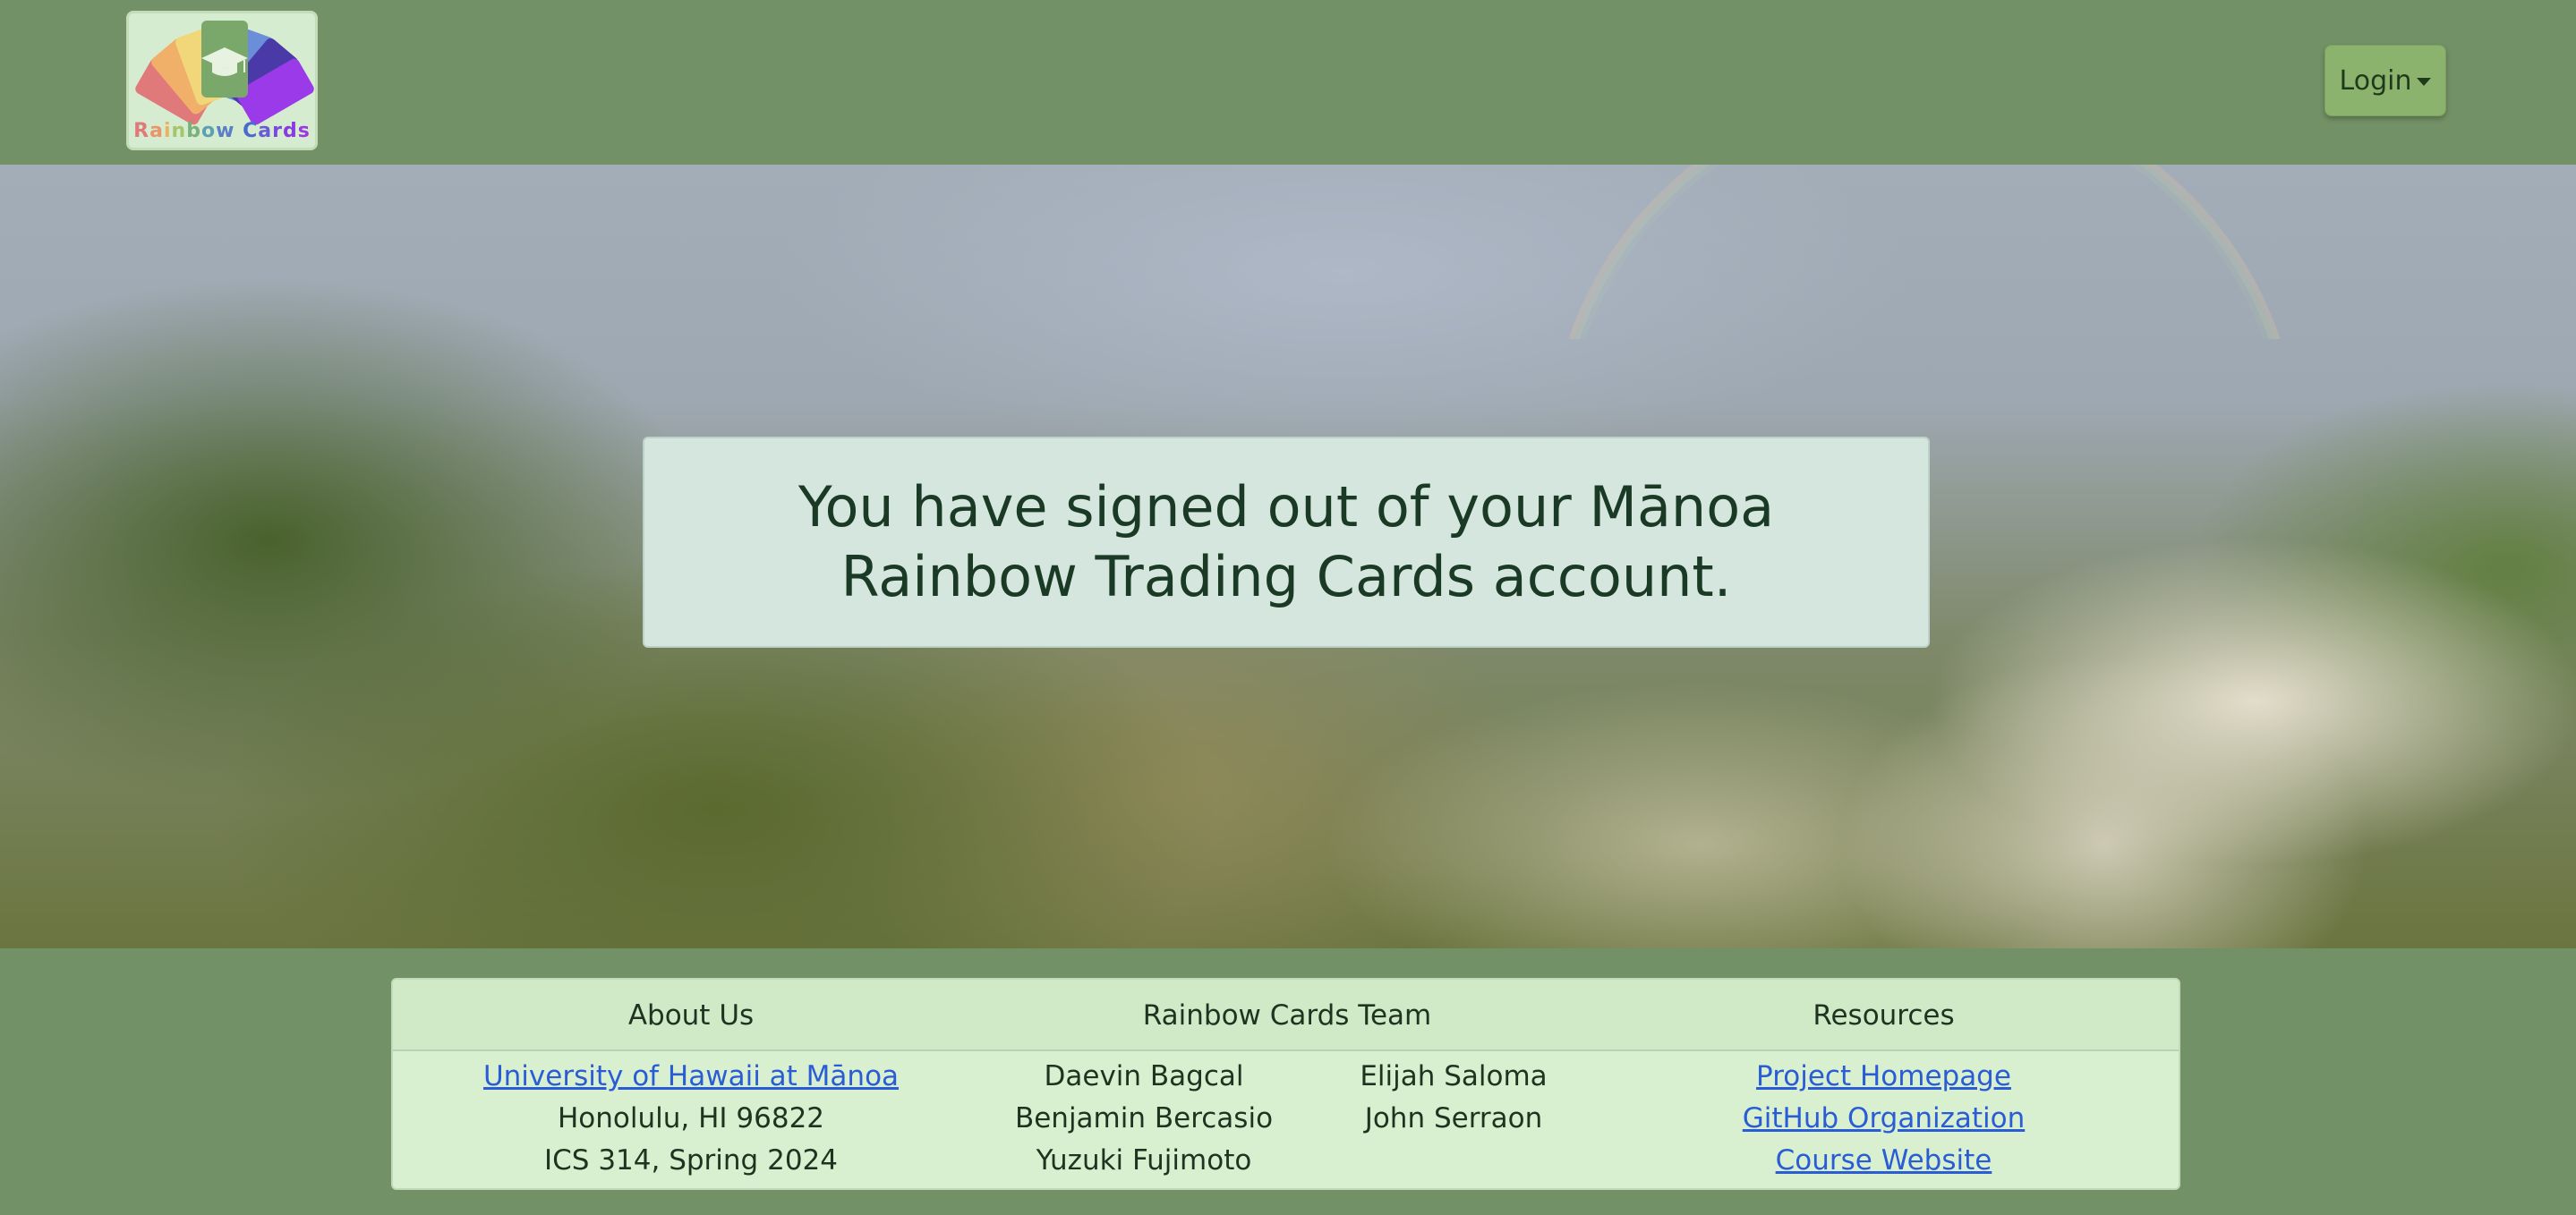  I want to click on logo-letter: b, so click(193, 131).